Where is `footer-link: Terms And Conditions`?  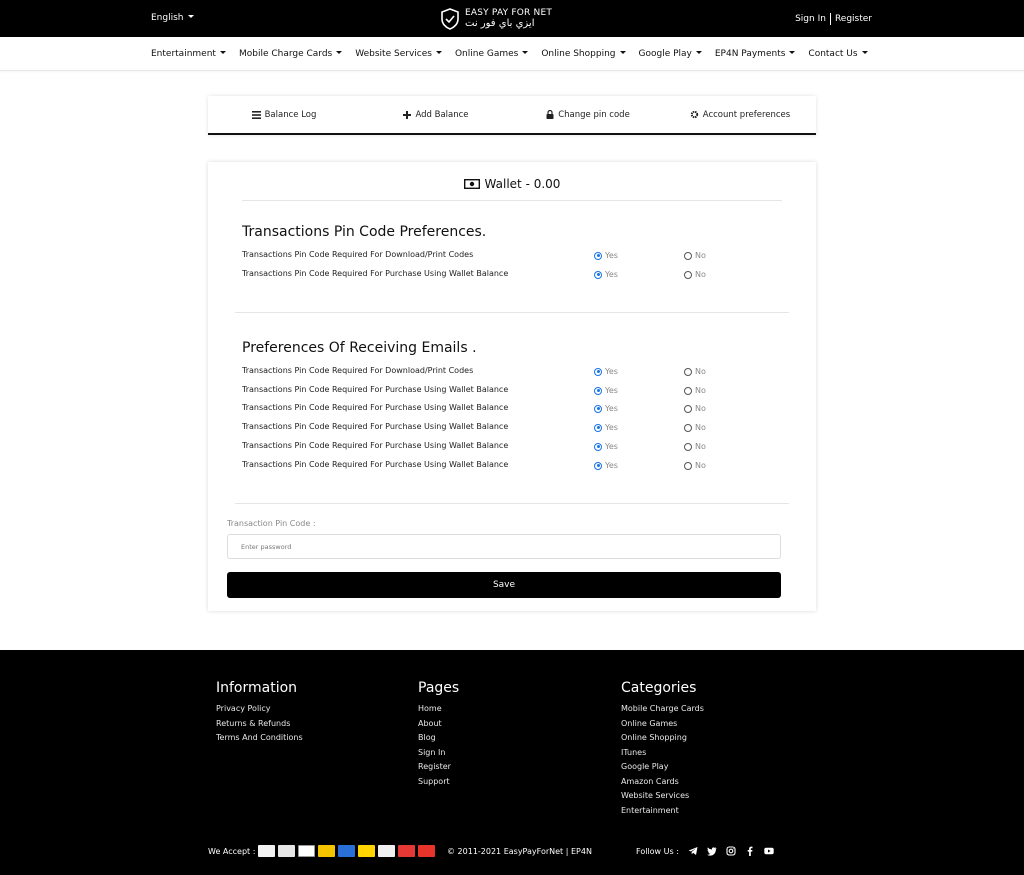 footer-link: Terms And Conditions is located at coordinates (259, 738).